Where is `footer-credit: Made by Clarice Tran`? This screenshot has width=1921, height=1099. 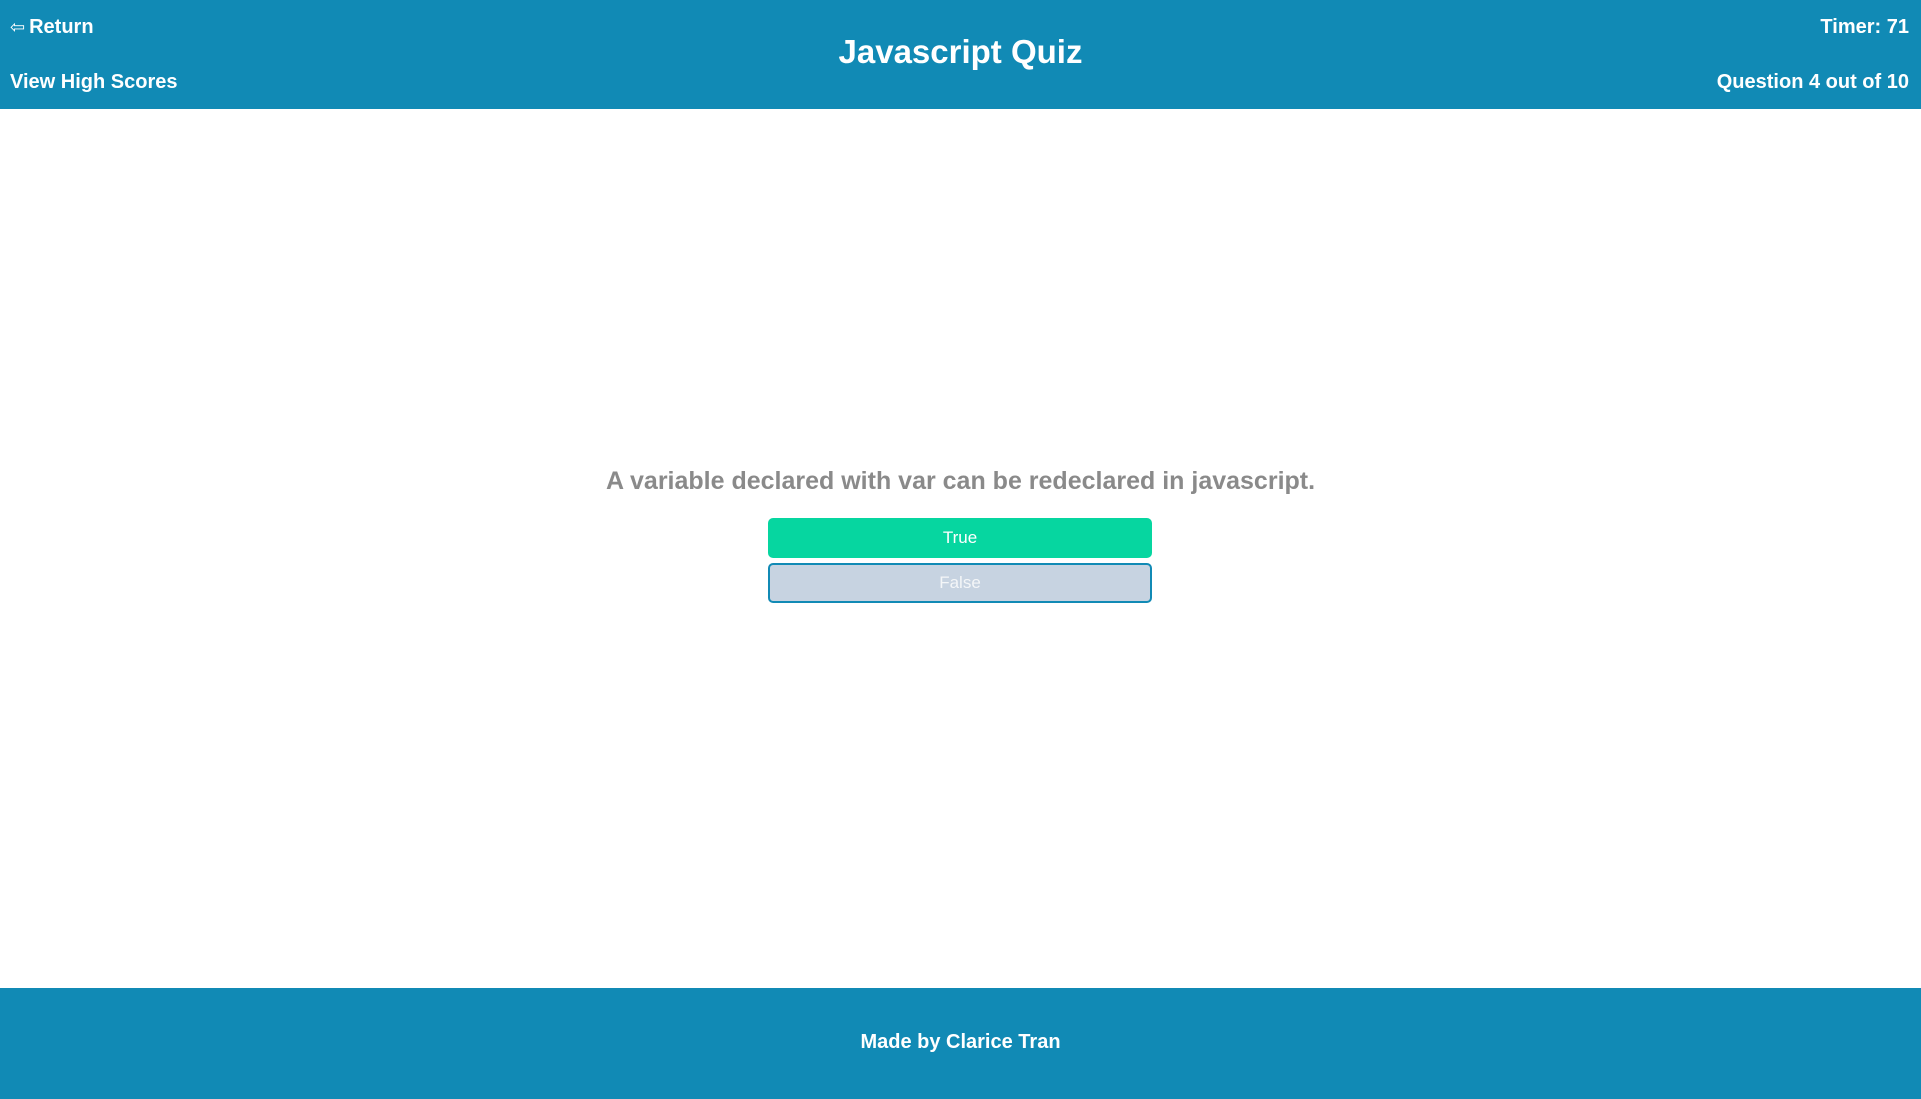 footer-credit: Made by Clarice Tran is located at coordinates (960, 1042).